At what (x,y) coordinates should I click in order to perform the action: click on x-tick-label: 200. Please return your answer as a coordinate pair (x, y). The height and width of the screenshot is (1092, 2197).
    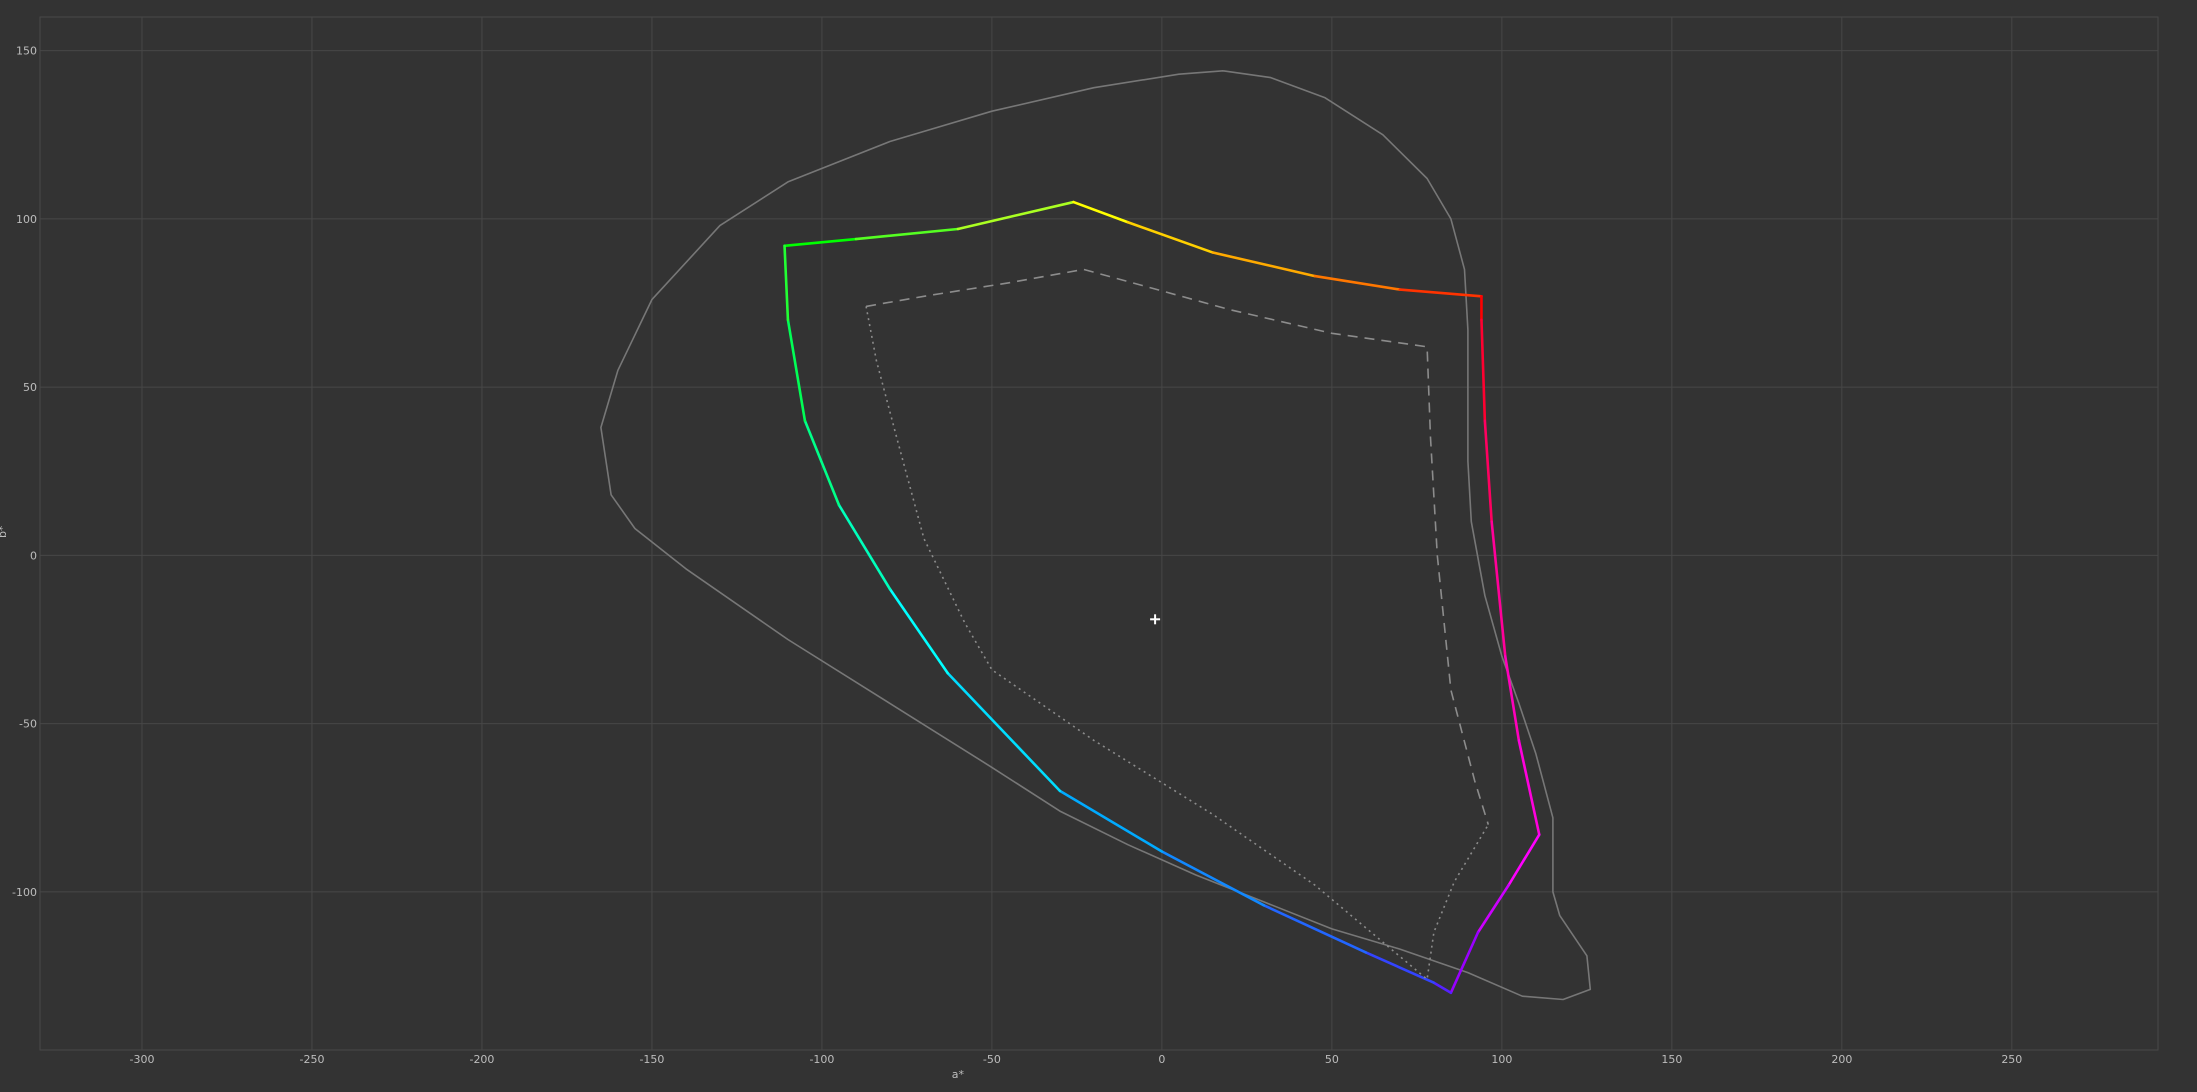
    Looking at the image, I should click on (1841, 1059).